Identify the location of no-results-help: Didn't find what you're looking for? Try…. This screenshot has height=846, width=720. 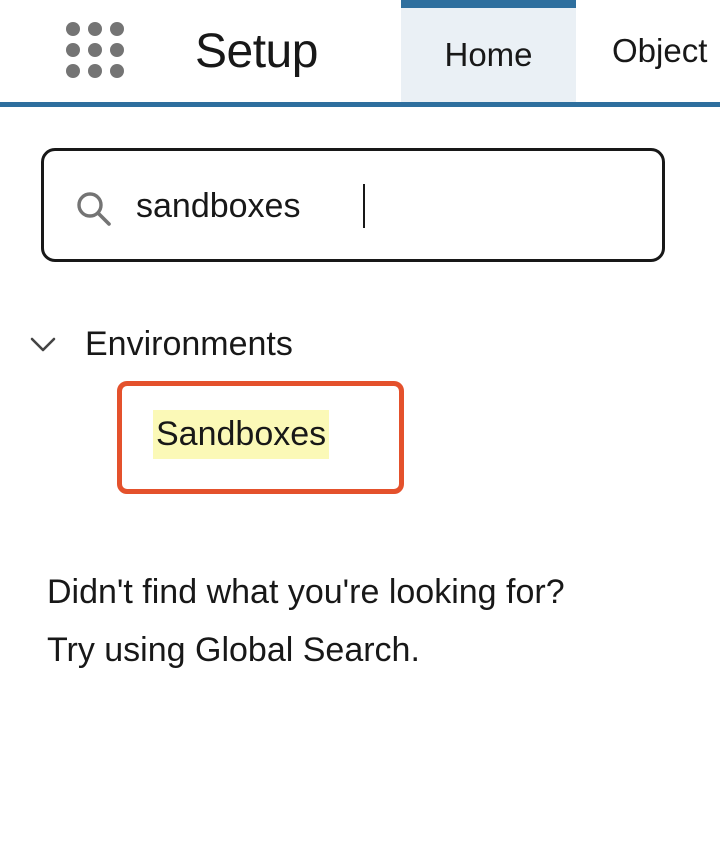
(377, 621).